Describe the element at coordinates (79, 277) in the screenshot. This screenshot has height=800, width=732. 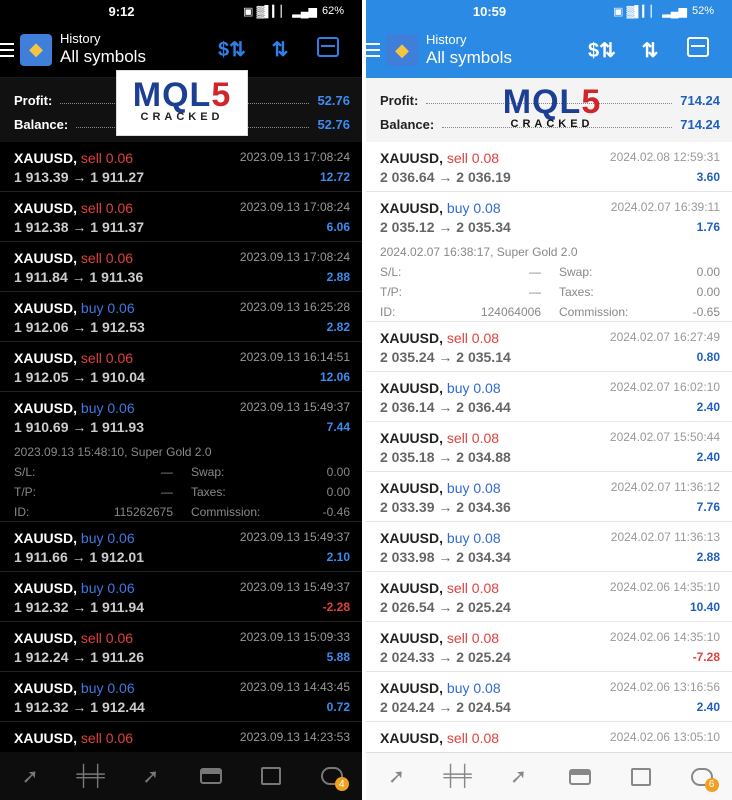
I see `trade-prices: 1 911.84 → 1 911.36` at that location.